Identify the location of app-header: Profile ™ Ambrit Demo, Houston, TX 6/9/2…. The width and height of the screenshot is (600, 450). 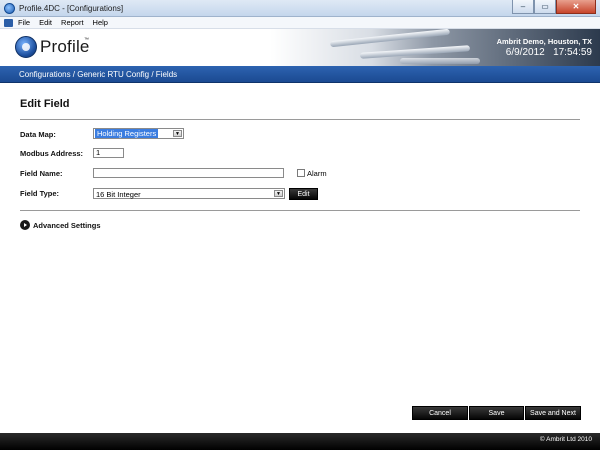
(300, 47).